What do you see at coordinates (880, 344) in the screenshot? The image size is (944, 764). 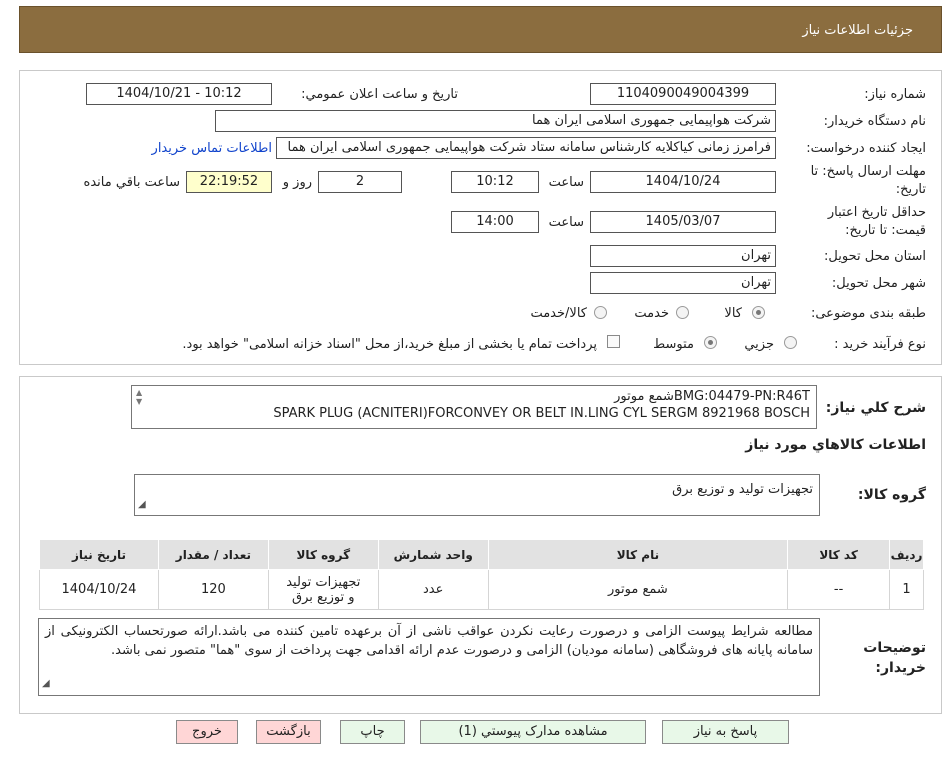 I see `process-label: نوع فرآیند خرید :` at bounding box center [880, 344].